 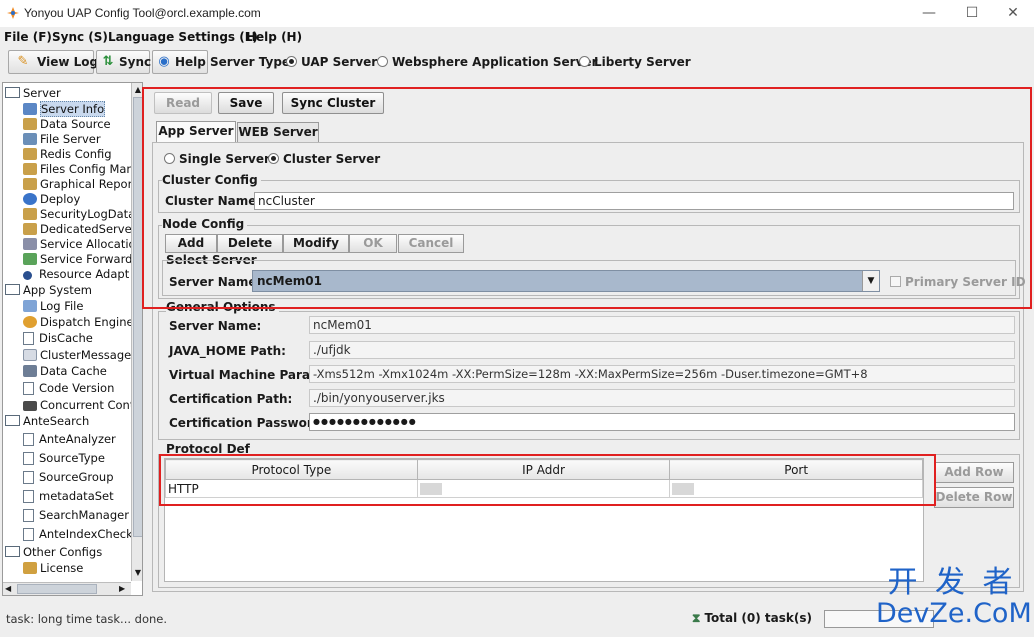 I want to click on tree-item-data-source: Data Source, so click(x=67, y=124).